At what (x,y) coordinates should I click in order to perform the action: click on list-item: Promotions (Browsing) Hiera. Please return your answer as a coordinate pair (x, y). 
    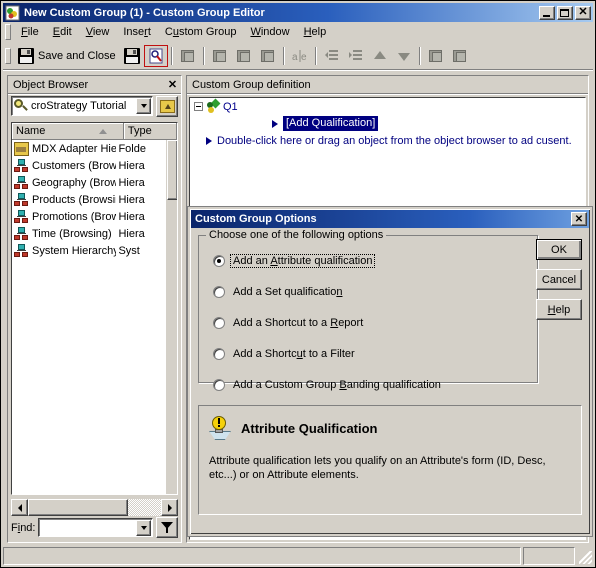
    Looking at the image, I should click on (89, 216).